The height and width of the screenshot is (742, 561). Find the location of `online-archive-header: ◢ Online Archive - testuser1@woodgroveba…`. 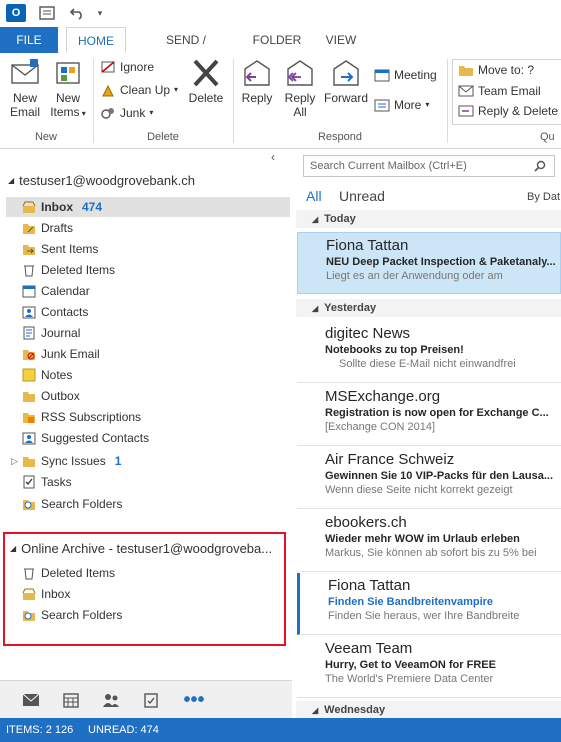

online-archive-header: ◢ Online Archive - testuser1@woodgroveba… is located at coordinates (146, 548).